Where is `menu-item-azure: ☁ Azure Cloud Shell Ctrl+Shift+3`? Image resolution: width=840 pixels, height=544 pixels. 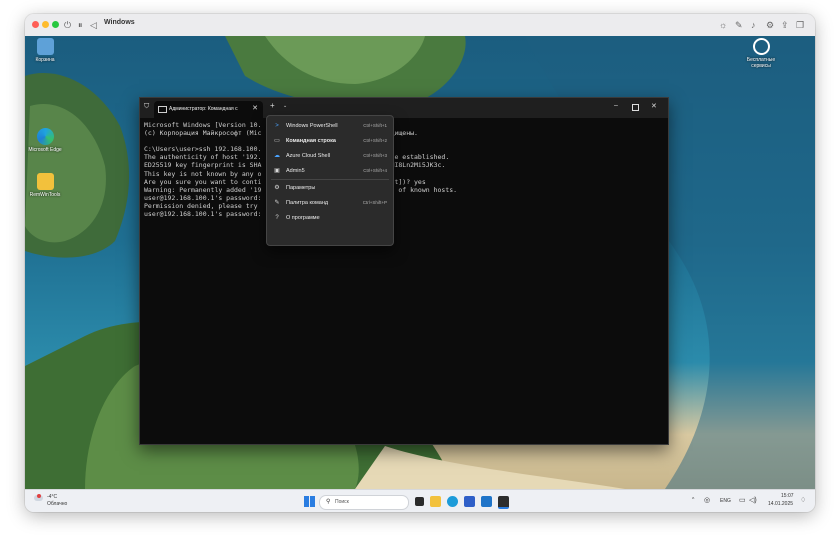
menu-item-azure: ☁ Azure Cloud Shell Ctrl+Shift+3 is located at coordinates (330, 156).